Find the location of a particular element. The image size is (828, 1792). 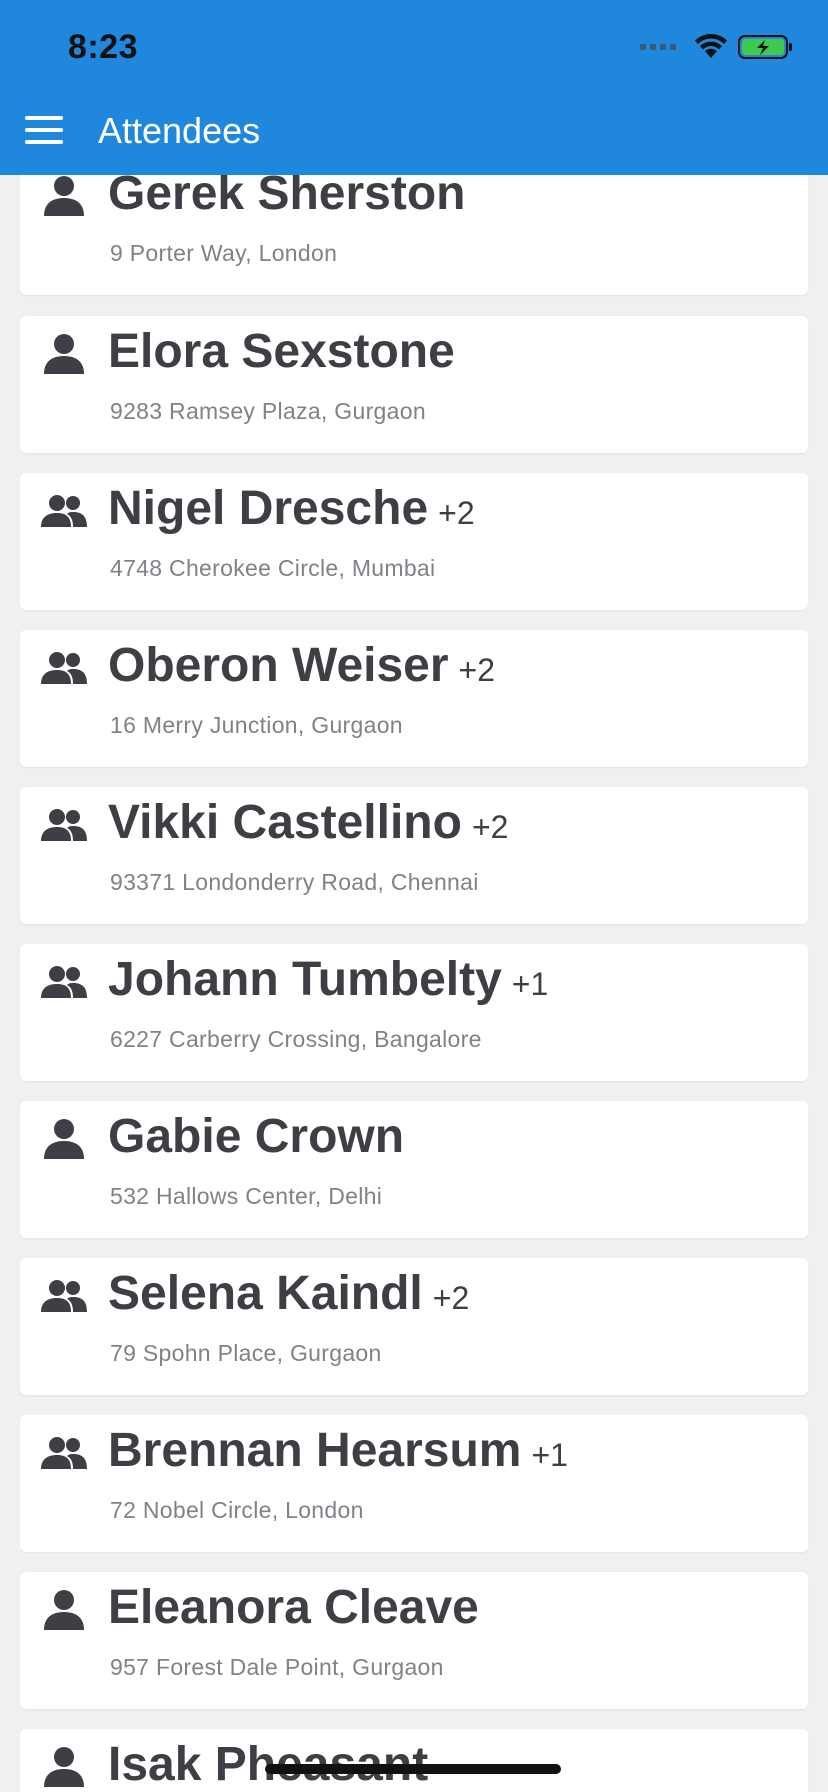

status-icons is located at coordinates (717, 47).